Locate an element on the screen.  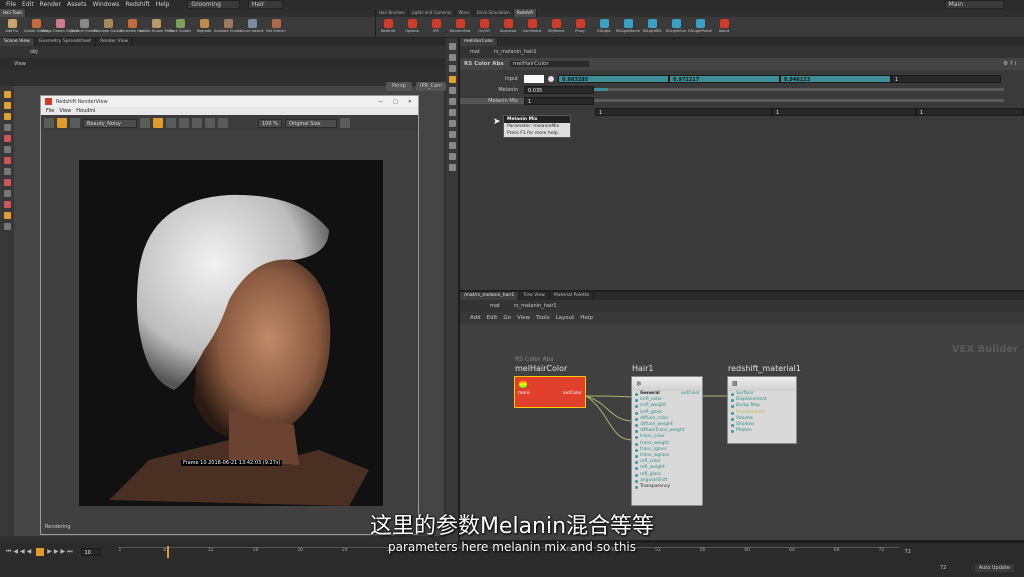
row4-field-1: 1 is located at coordinates (683, 111).